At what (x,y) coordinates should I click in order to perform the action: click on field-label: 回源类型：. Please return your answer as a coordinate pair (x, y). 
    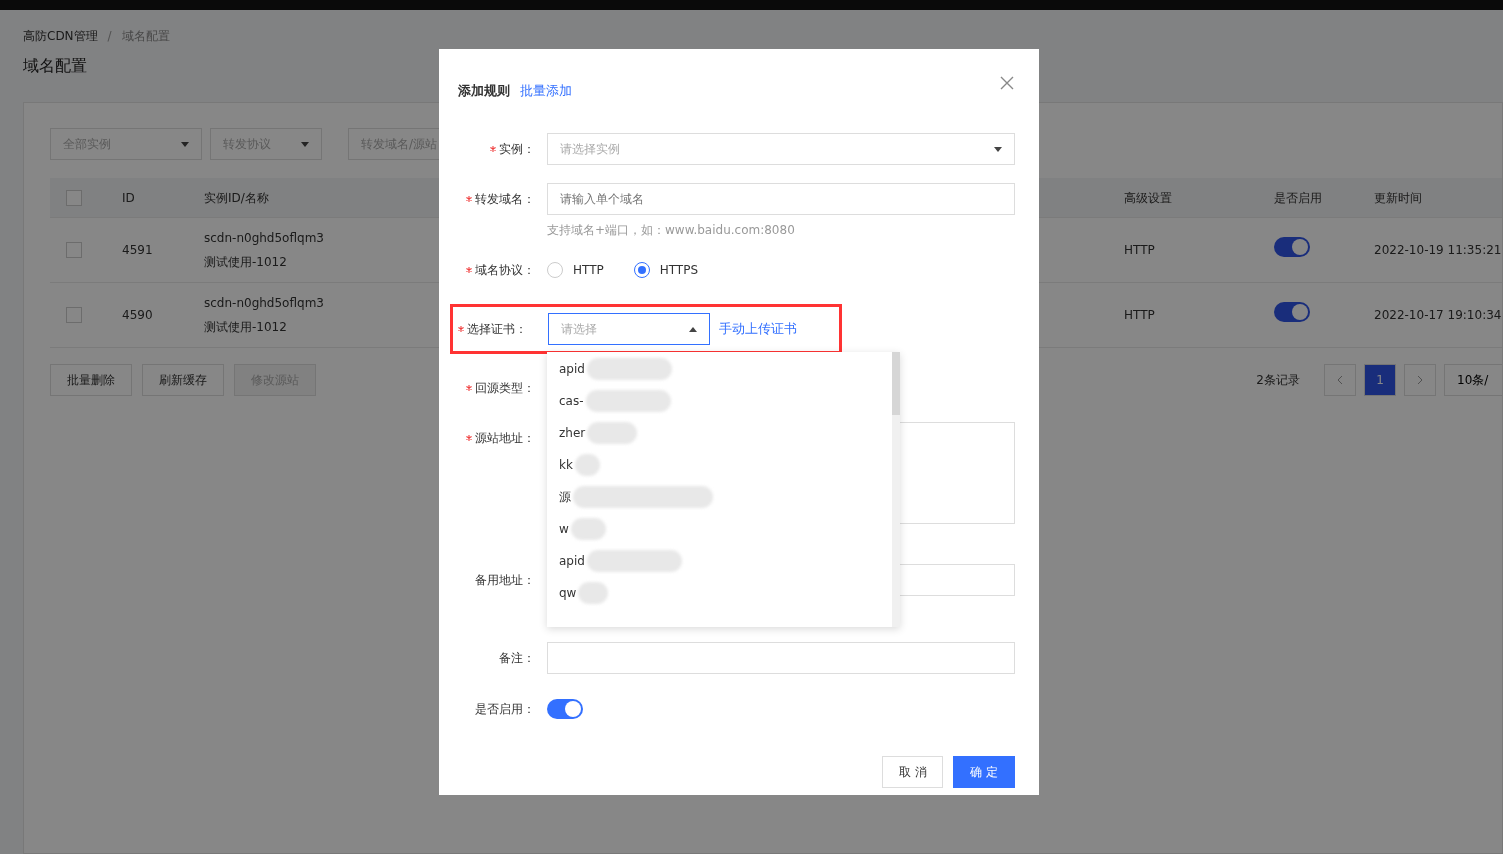
    Looking at the image, I should click on (505, 388).